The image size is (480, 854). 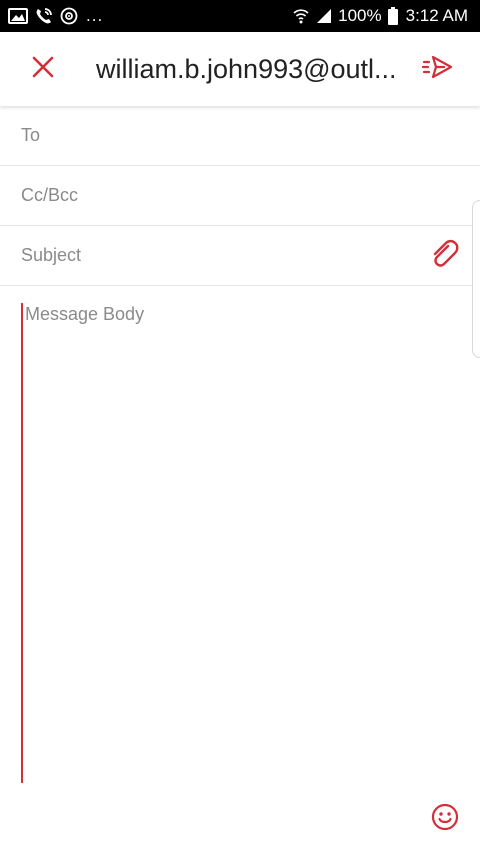 I want to click on attach-button, so click(x=444, y=256).